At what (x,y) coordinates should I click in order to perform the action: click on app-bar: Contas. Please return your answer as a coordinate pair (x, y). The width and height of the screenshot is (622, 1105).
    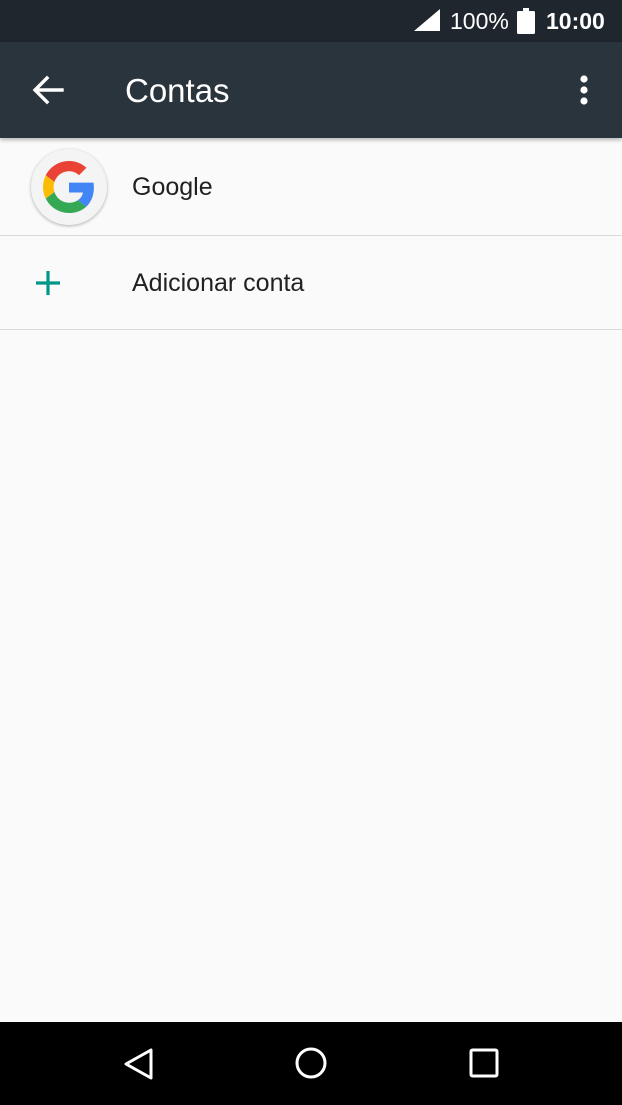
    Looking at the image, I should click on (311, 90).